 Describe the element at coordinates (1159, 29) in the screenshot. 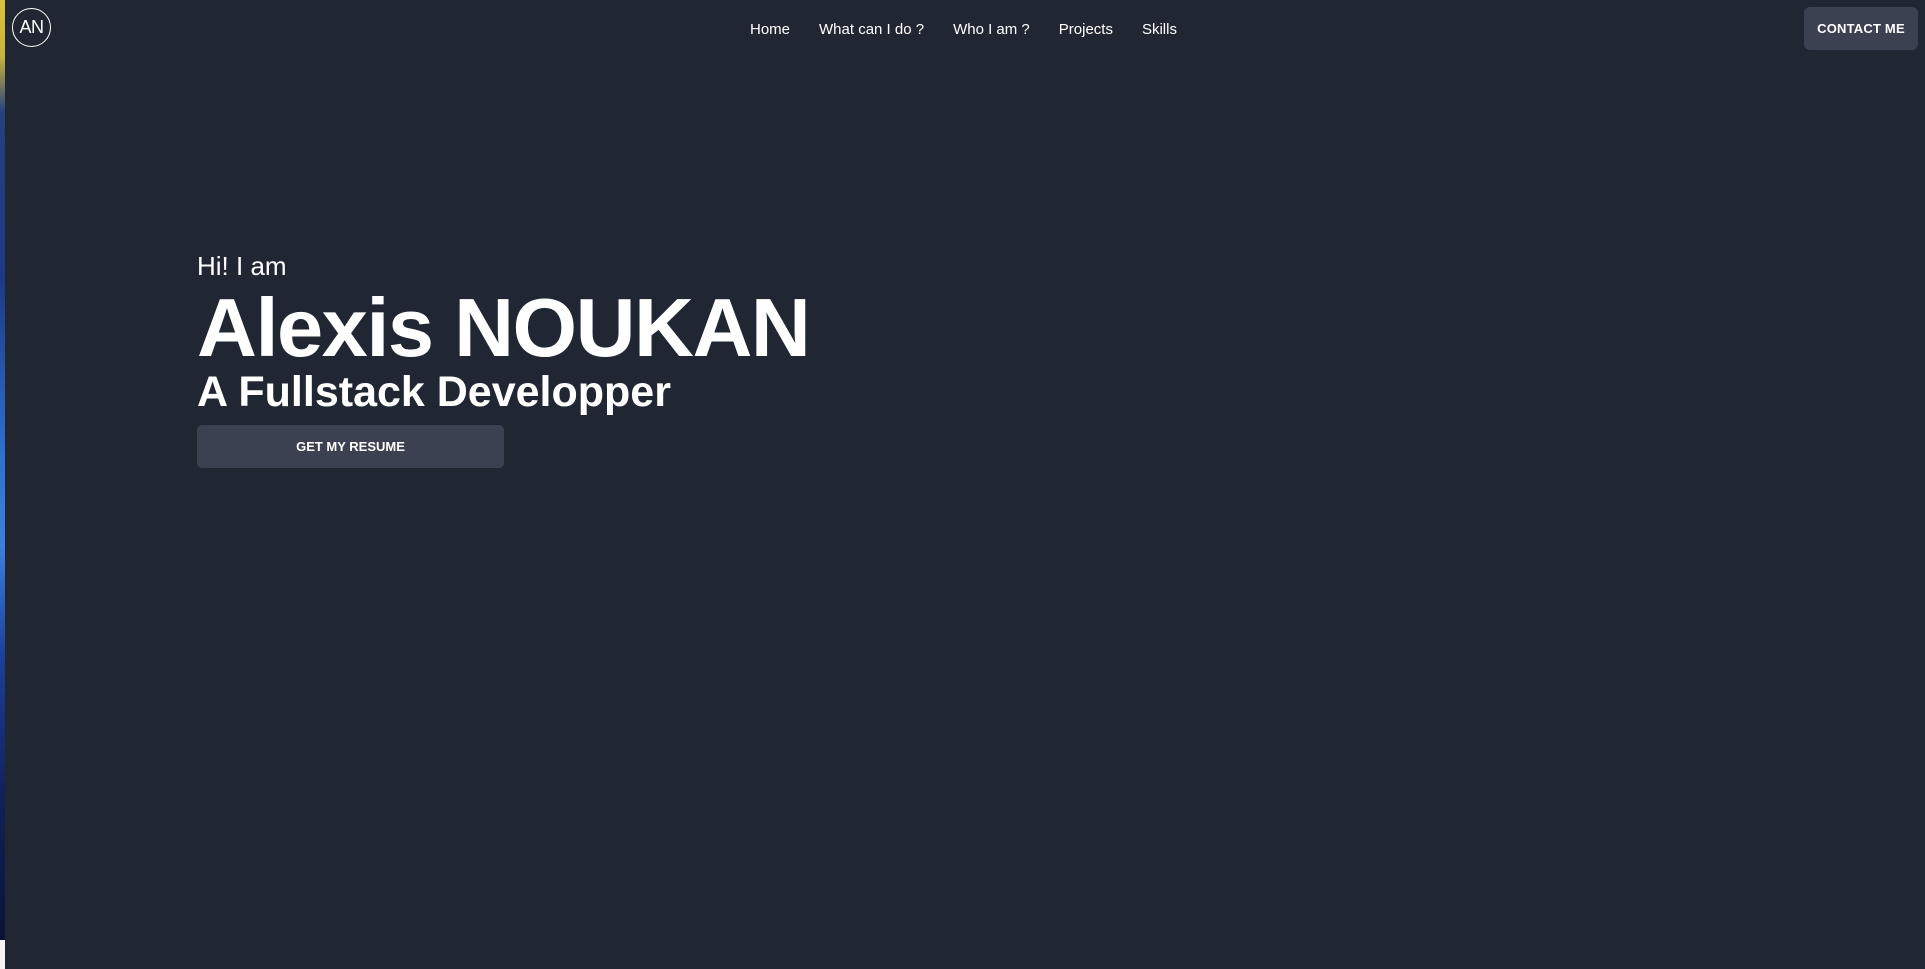

I see `nav-link-skills: Skills` at that location.